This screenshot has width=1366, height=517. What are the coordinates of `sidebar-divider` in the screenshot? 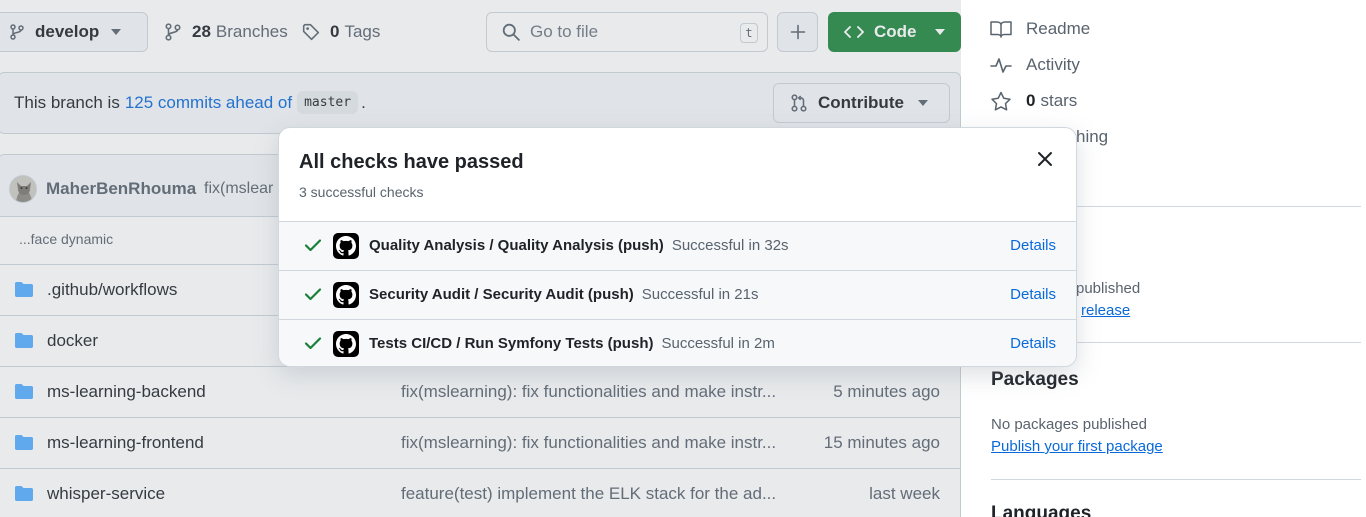 It's located at (1176, 479).